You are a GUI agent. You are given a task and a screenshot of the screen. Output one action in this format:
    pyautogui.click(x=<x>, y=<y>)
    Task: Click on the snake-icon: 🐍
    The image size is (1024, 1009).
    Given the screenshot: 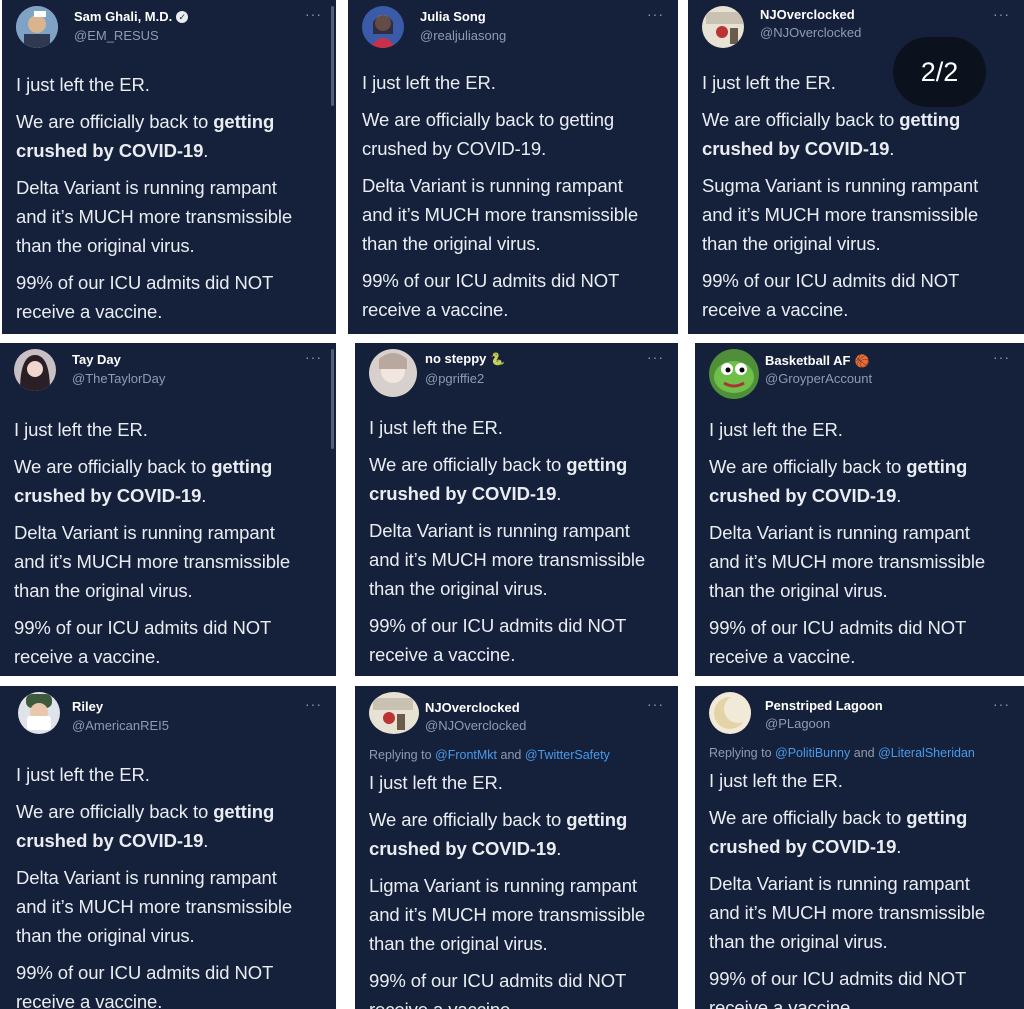 What is the action you would take?
    pyautogui.click(x=498, y=359)
    